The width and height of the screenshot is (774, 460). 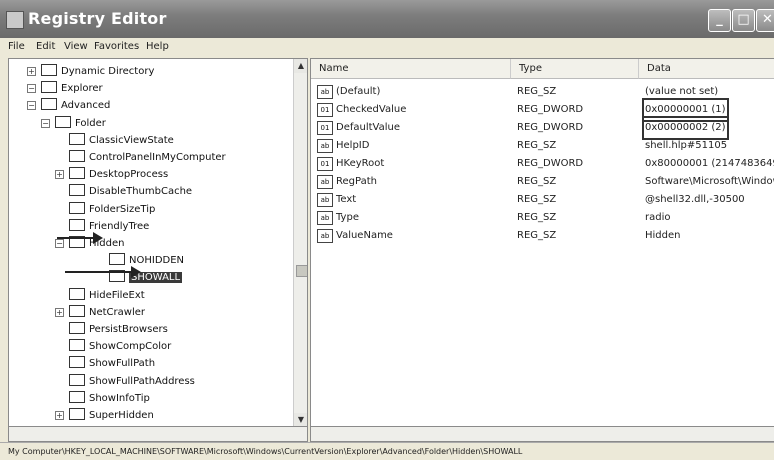 What do you see at coordinates (411, 69) in the screenshot?
I see `column-header-name: Name` at bounding box center [411, 69].